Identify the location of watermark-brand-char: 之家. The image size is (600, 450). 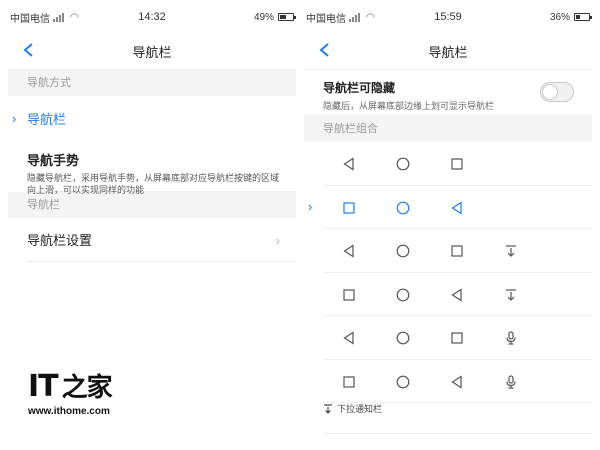
(87, 388).